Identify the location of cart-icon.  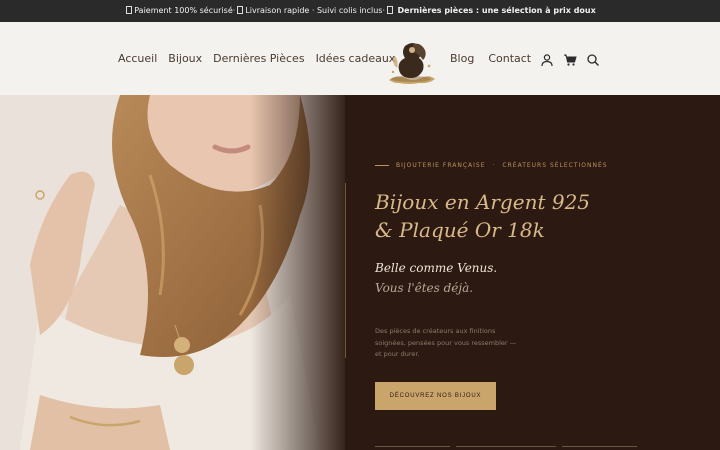
(570, 59).